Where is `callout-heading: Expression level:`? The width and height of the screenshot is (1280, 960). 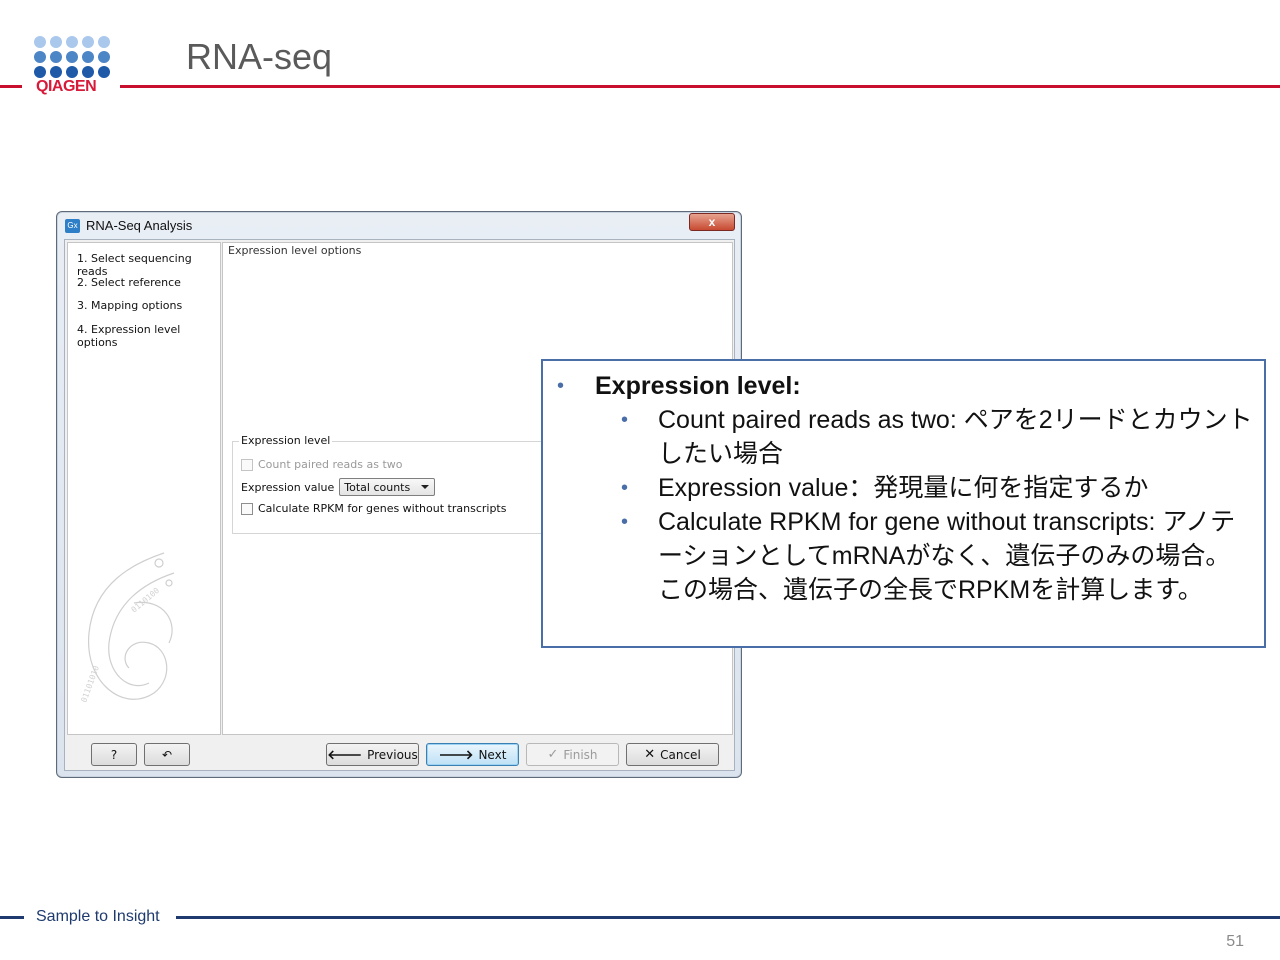
callout-heading: Expression level: is located at coordinates (698, 386).